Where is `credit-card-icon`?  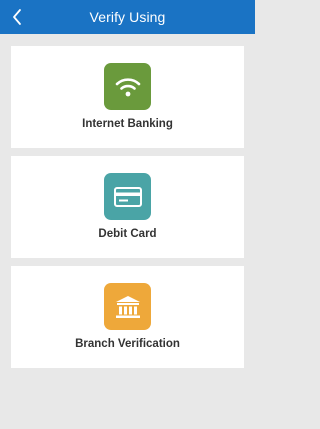 credit-card-icon is located at coordinates (127, 196).